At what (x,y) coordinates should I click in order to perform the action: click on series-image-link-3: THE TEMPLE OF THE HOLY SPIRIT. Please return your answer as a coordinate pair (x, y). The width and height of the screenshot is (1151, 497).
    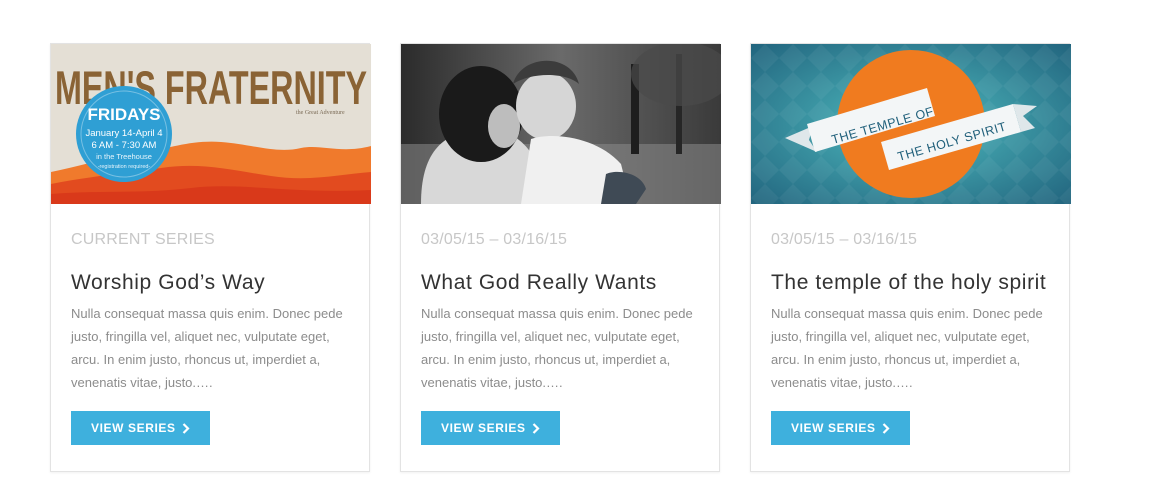
    Looking at the image, I should click on (911, 124).